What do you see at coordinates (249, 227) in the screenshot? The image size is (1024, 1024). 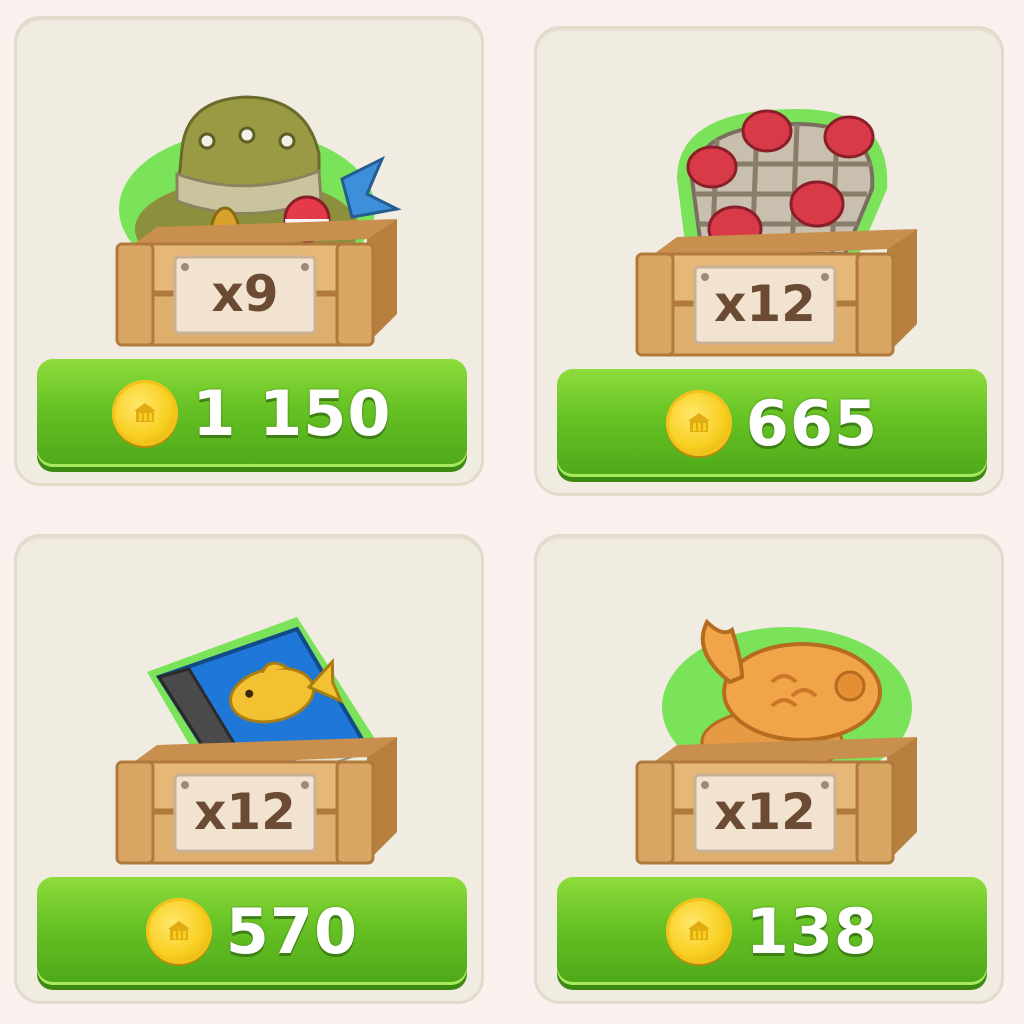 I see `fishing-hat-icon: x9` at bounding box center [249, 227].